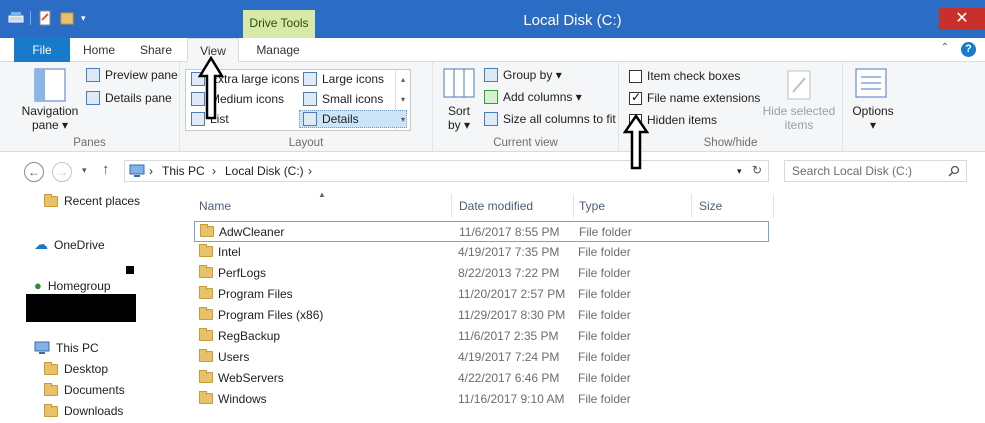  I want to click on minimize-ribbon-icon: ⌃, so click(945, 47).